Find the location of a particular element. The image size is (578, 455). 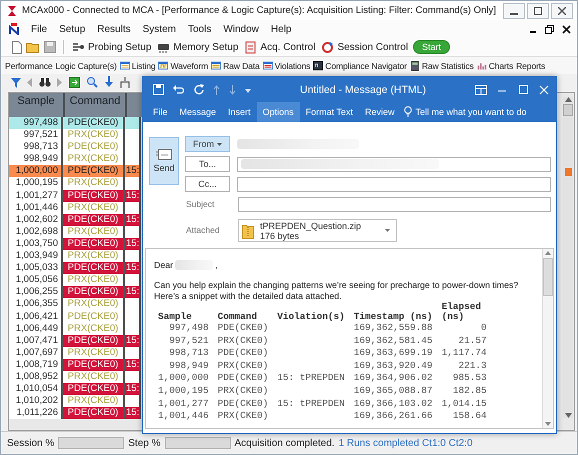

table-cell-text: 182.85 is located at coordinates (470, 391).